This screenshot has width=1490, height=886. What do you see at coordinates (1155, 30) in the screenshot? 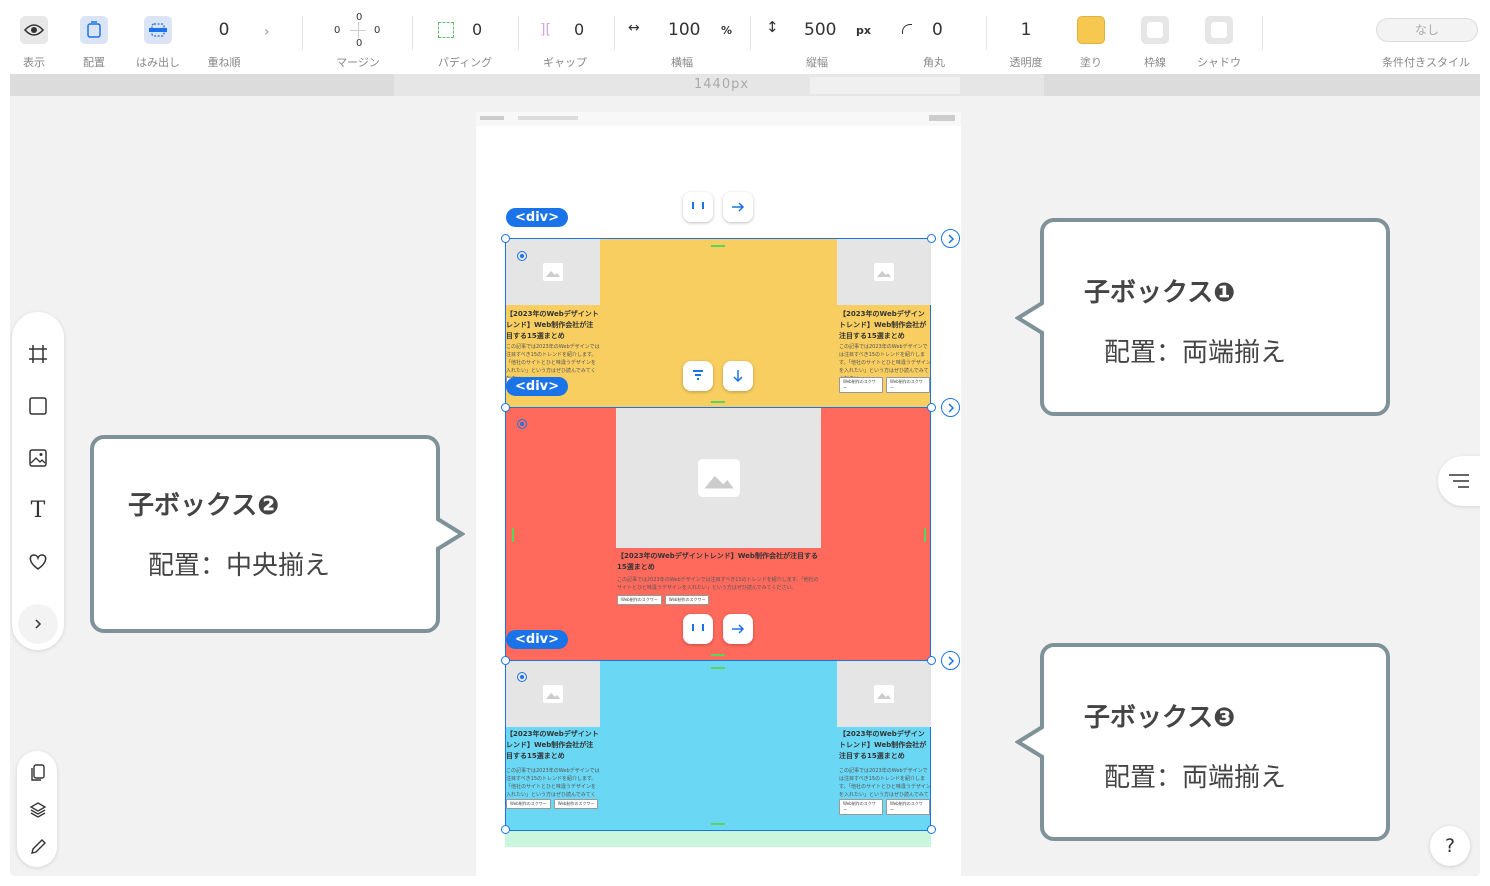
I see `border-swatch` at bounding box center [1155, 30].